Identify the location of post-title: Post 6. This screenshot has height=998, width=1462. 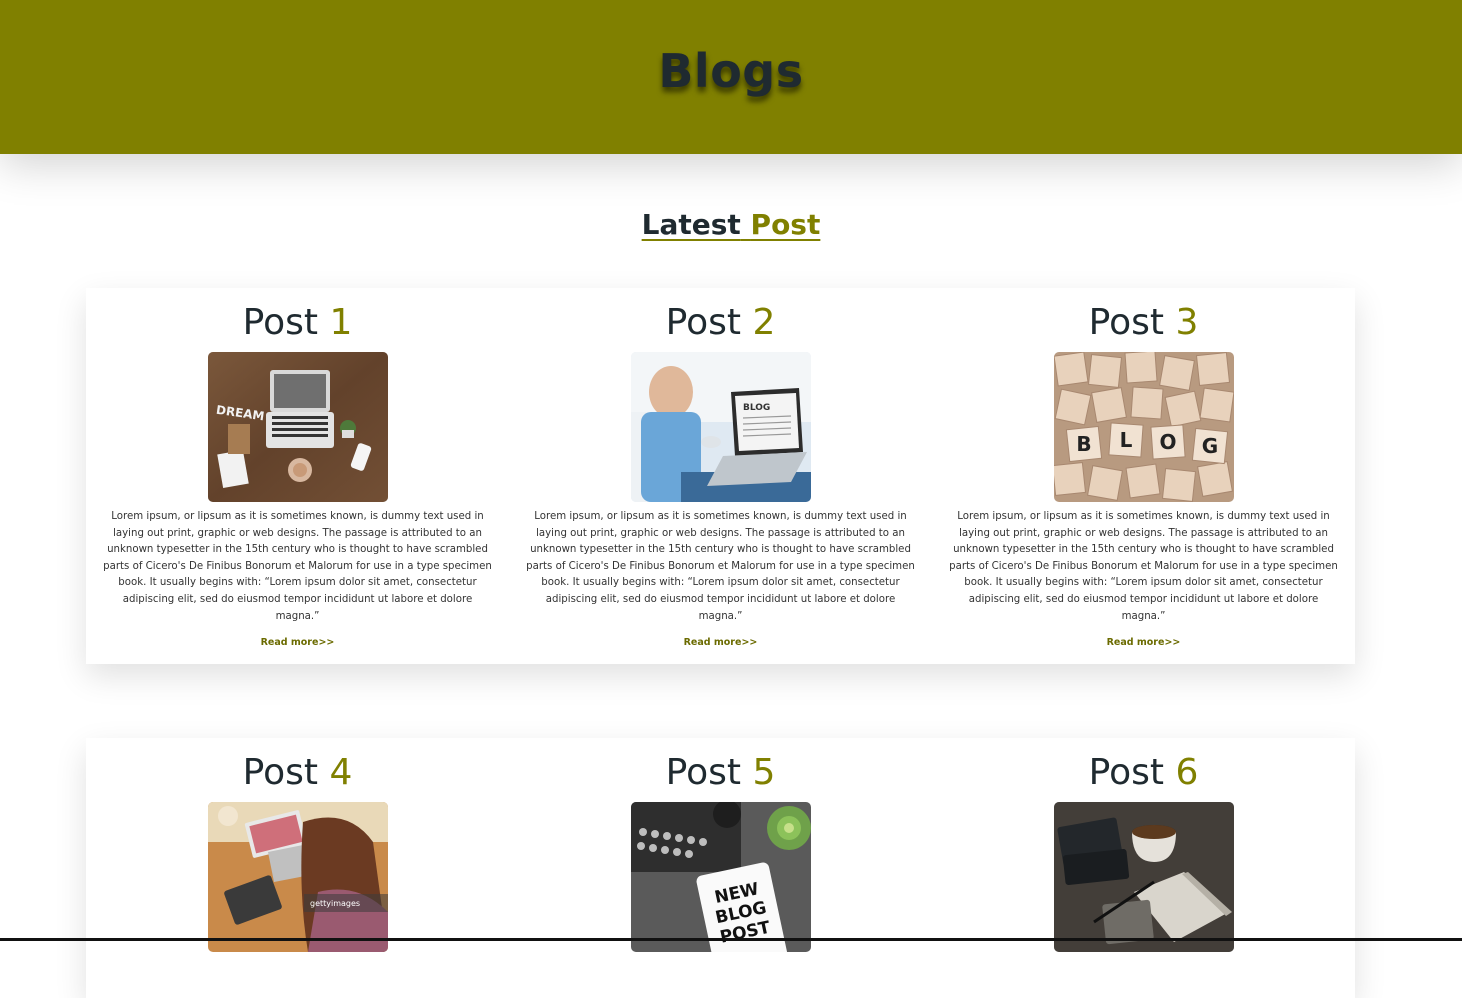
(1143, 766).